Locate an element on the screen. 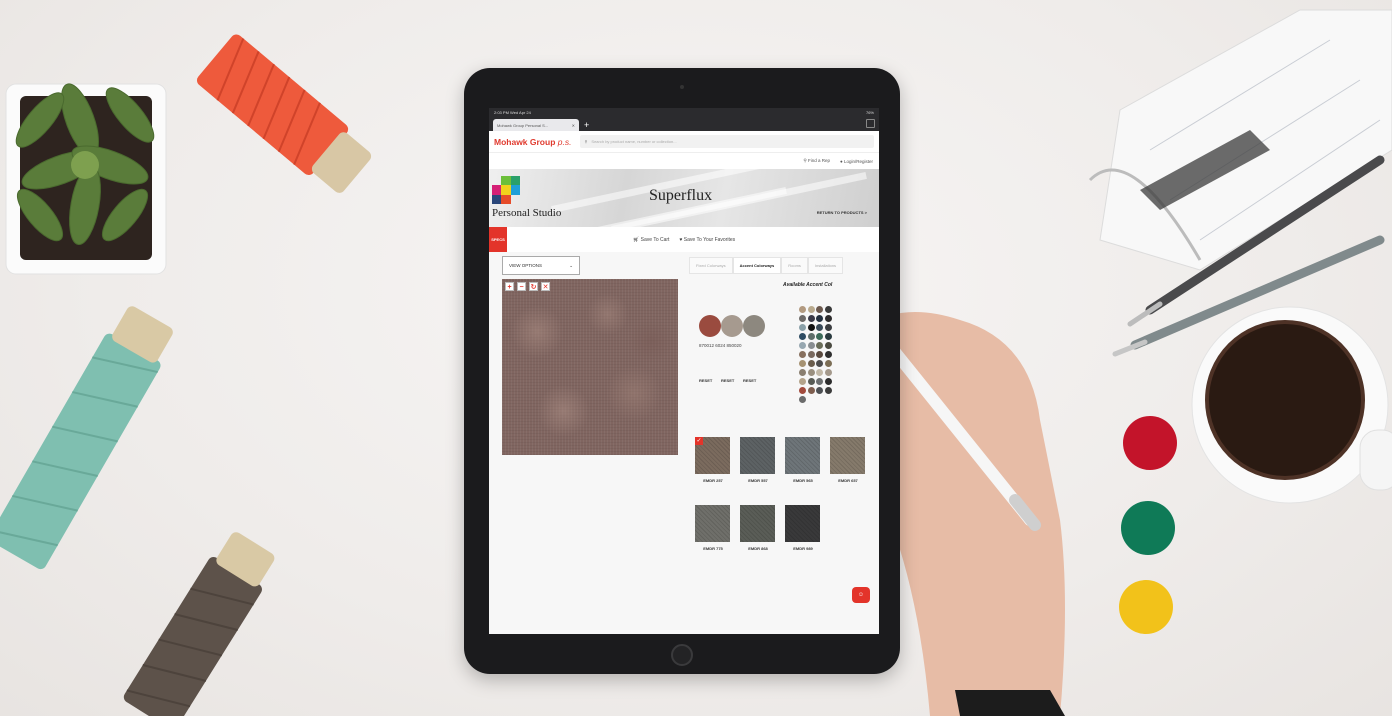 This screenshot has height=716, width=1392. available-accent-colors-label: Available Accent Col is located at coordinates (808, 285).